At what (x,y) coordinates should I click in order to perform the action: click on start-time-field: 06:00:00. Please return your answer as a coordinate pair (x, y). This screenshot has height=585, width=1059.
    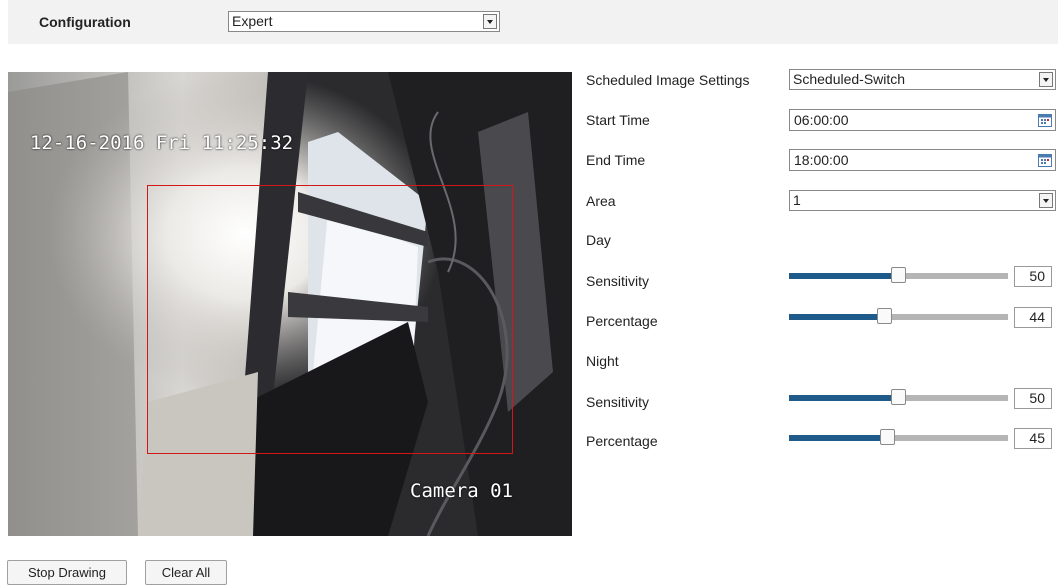
    Looking at the image, I should click on (922, 120).